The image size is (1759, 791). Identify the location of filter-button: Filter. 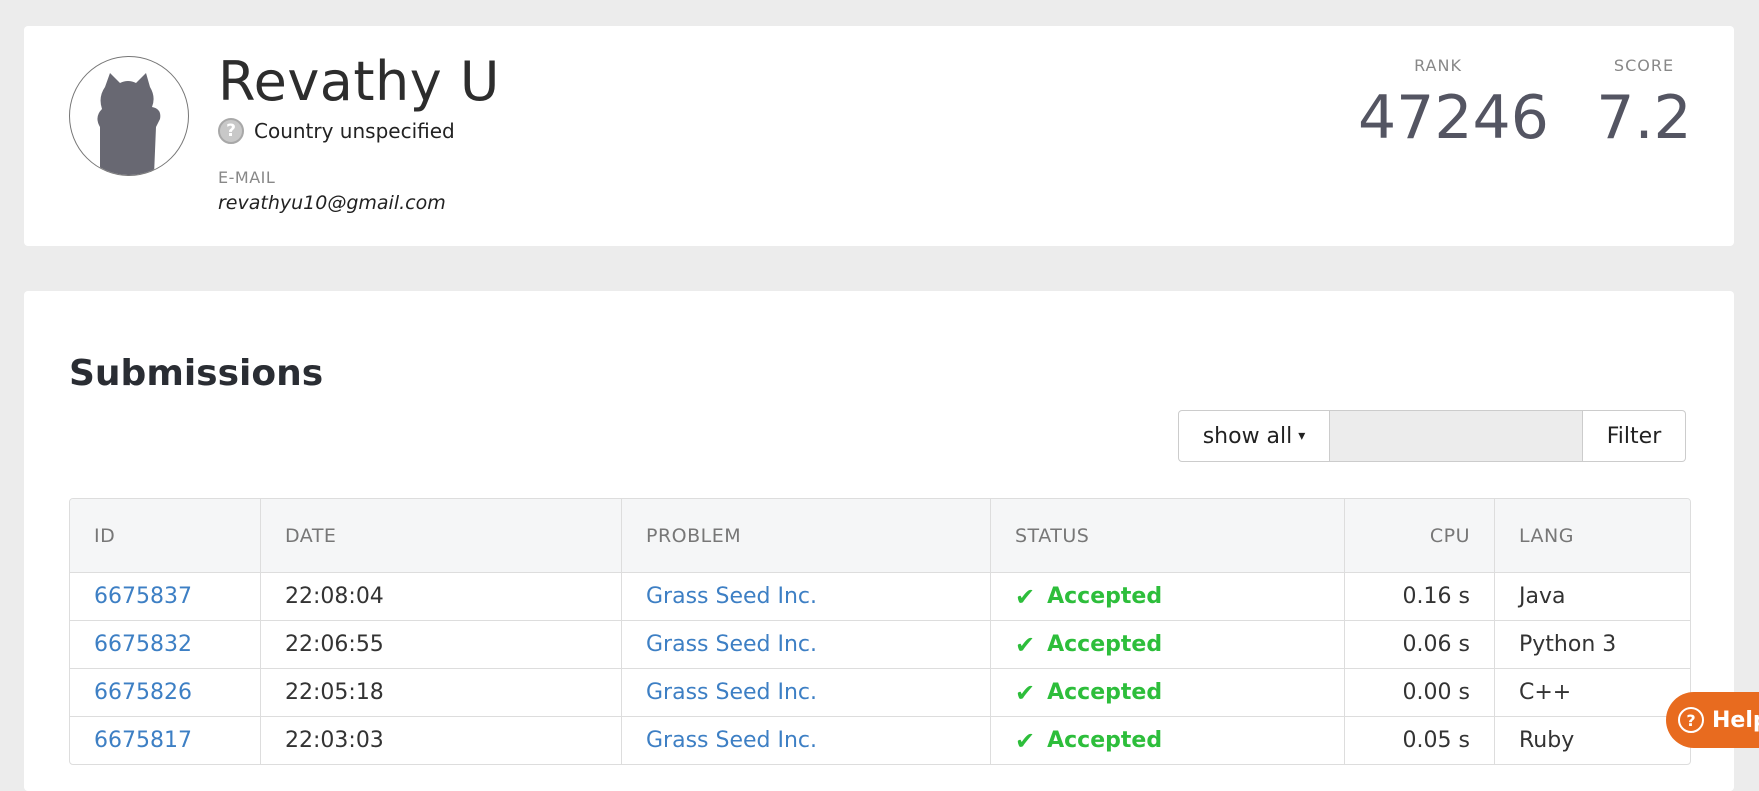
(1634, 436).